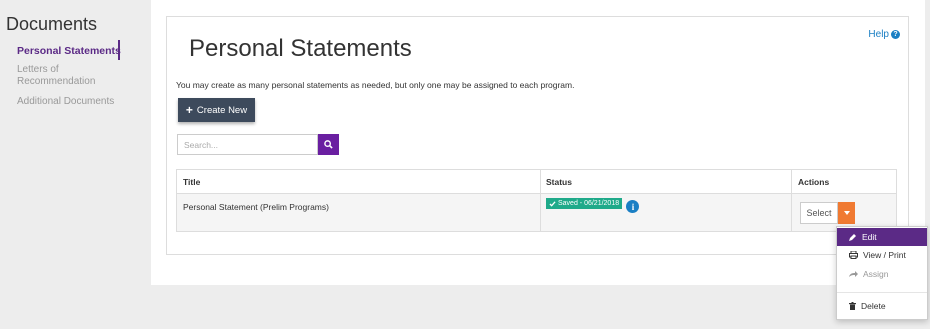  Describe the element at coordinates (853, 255) in the screenshot. I see `print-icon` at that location.